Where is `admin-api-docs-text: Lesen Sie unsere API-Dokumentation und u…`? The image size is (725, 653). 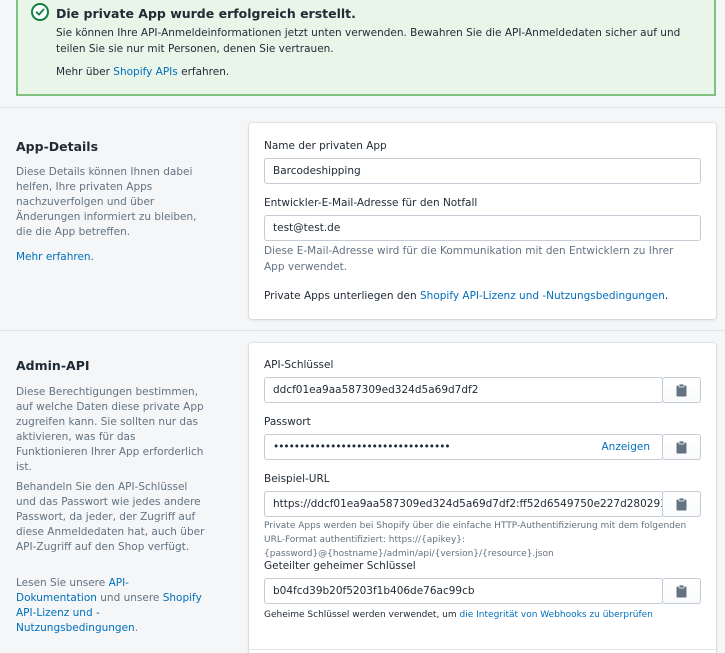
admin-api-docs-text: Lesen Sie unsere API-Dokumentation und u… is located at coordinates (111, 606).